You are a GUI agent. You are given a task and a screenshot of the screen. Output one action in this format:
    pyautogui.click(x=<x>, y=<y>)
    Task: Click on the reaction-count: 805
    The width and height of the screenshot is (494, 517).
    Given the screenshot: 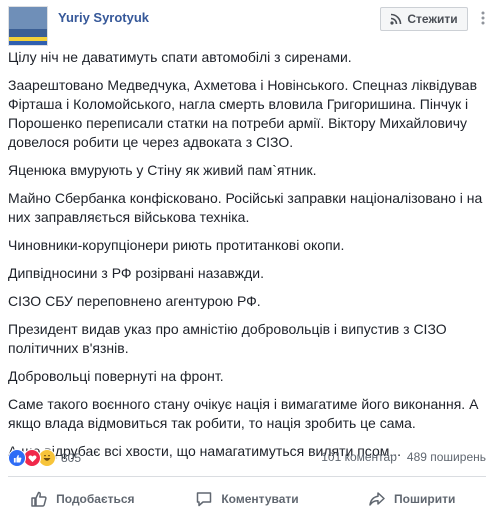 What is the action you would take?
    pyautogui.click(x=71, y=458)
    